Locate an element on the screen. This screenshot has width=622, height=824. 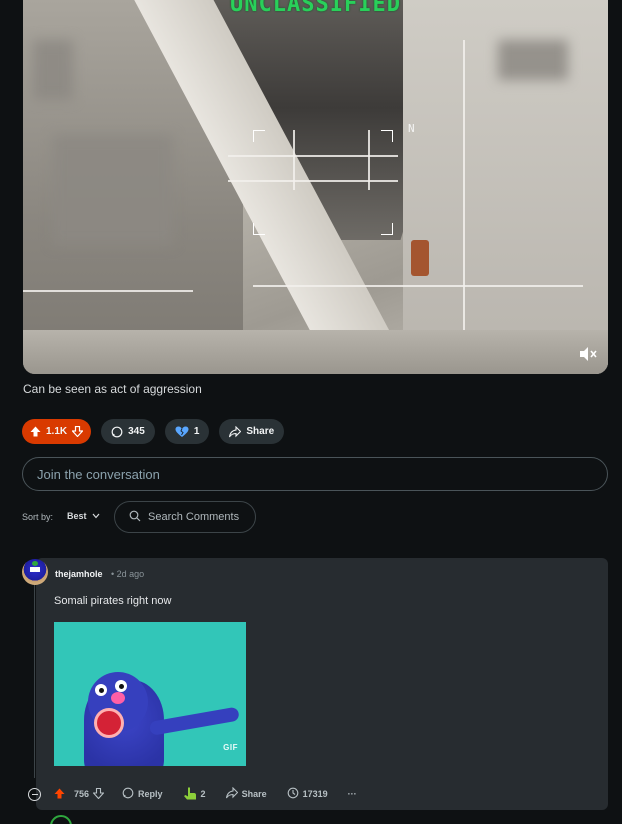
comment-award-button: 2 is located at coordinates (194, 794).